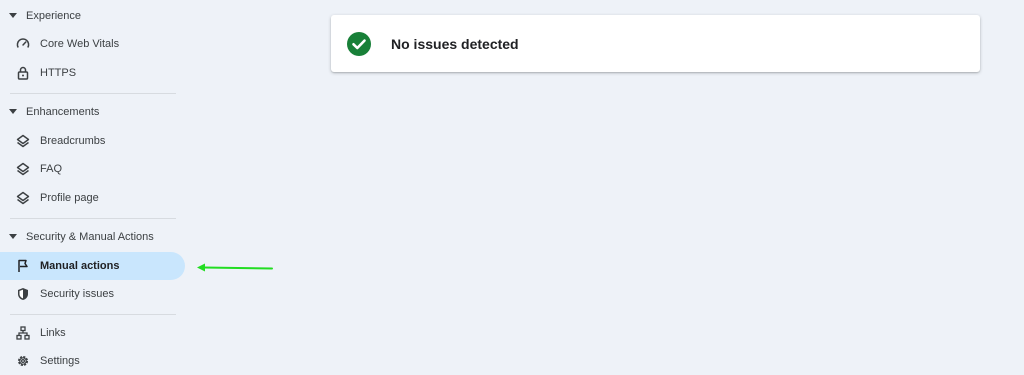 The image size is (1024, 375). I want to click on sidebar-item-label: HTTPS, so click(58, 73).